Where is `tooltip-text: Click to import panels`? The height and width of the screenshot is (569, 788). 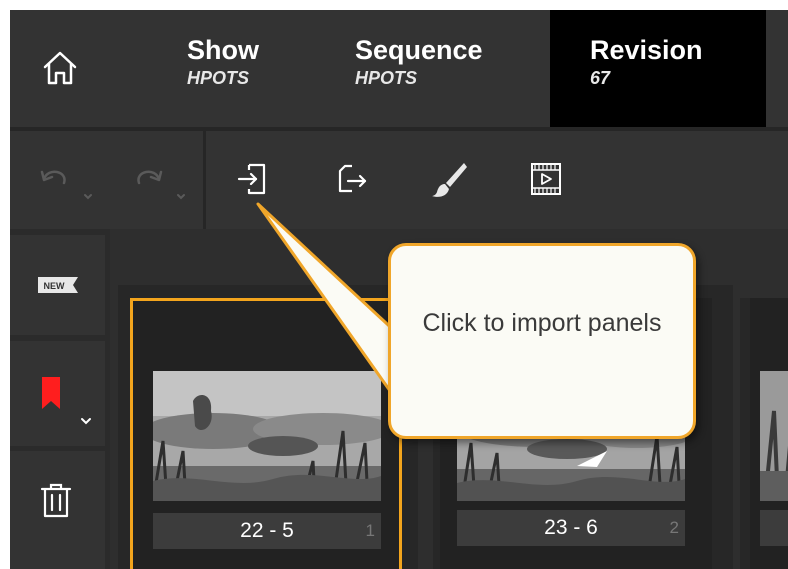 tooltip-text: Click to import panels is located at coordinates (542, 323).